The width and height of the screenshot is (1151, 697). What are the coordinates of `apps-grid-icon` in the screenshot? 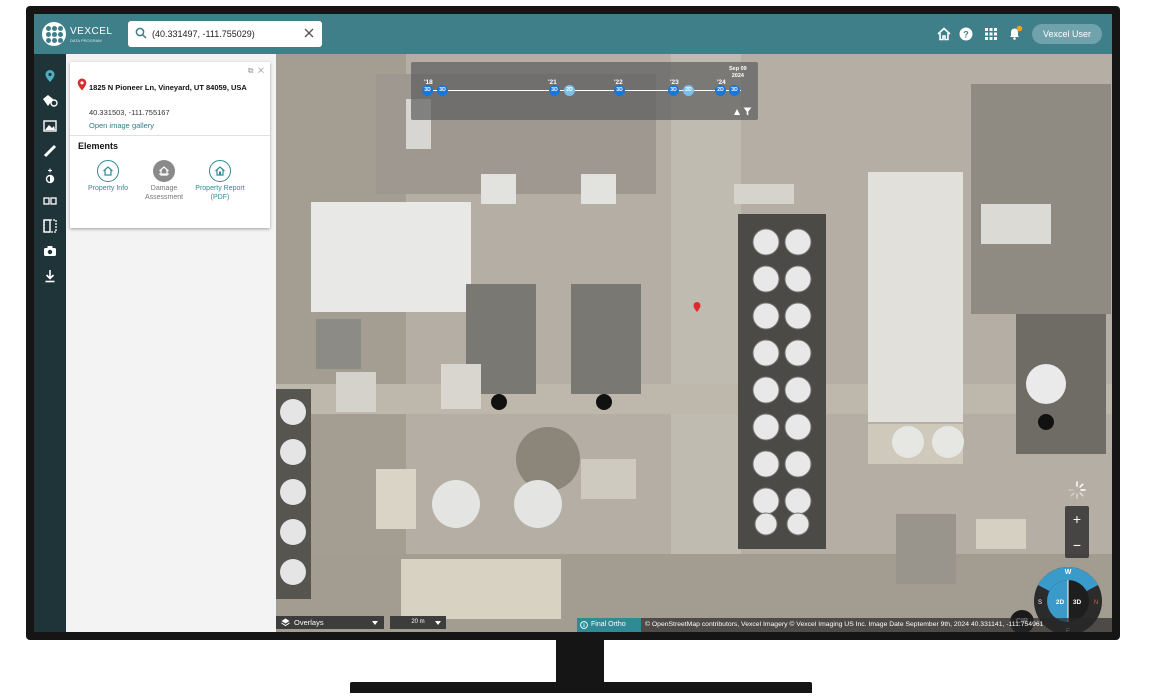 It's located at (991, 34).